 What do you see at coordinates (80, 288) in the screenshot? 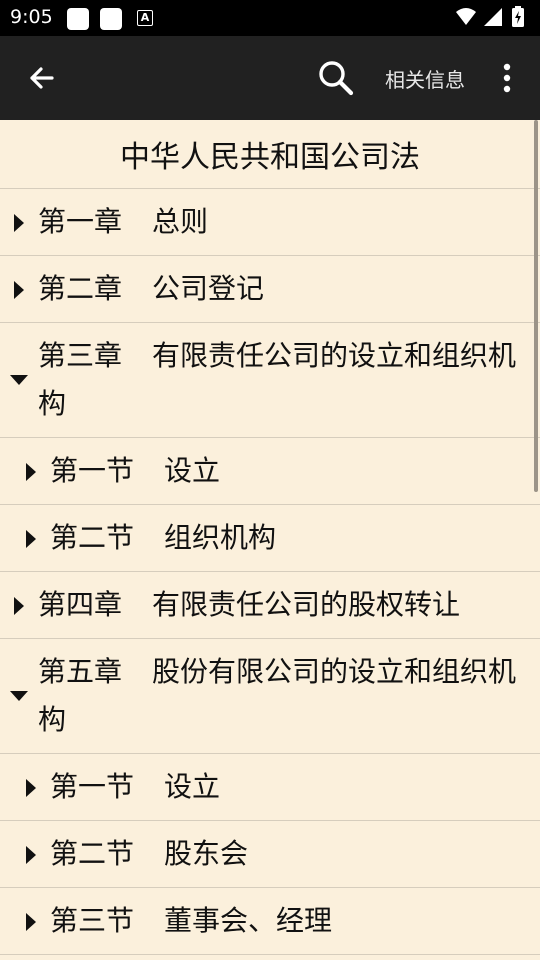
I see `toc-number: 第二章` at bounding box center [80, 288].